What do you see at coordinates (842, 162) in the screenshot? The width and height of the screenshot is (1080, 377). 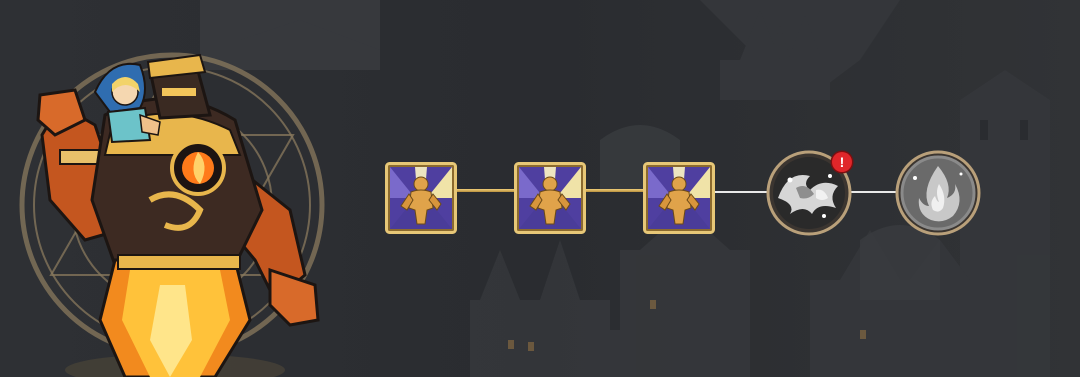 I see `alert-badge: !` at bounding box center [842, 162].